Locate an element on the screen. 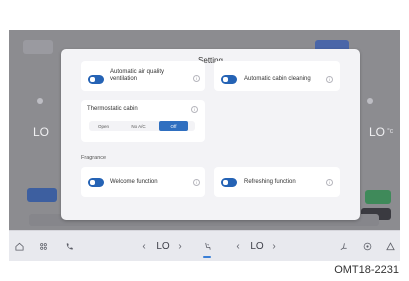  refreshing-function-toggle is located at coordinates (229, 182).